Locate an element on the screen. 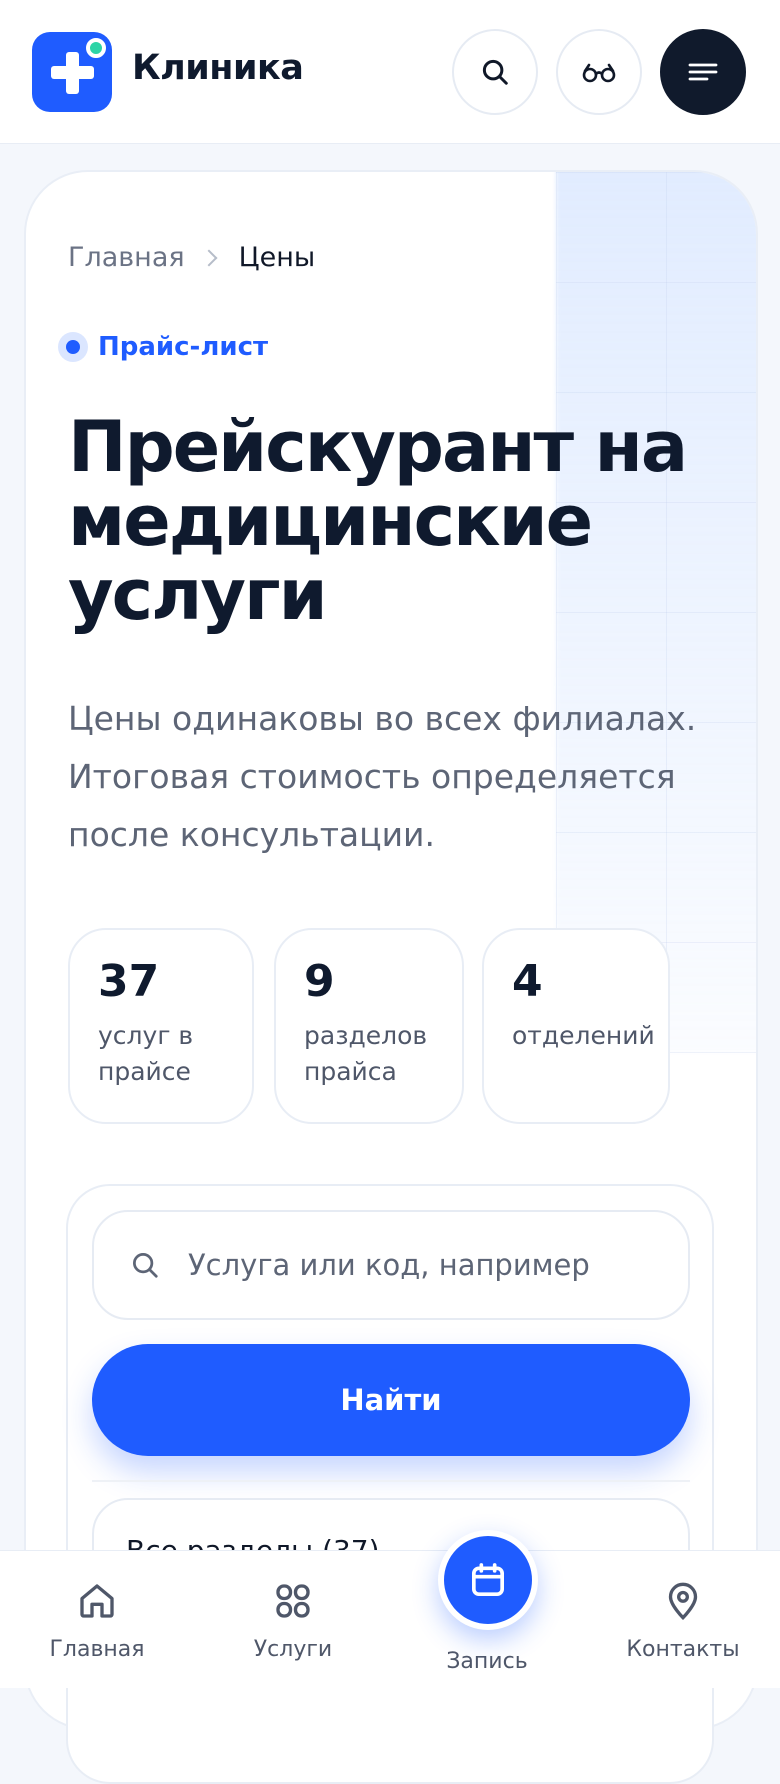 This screenshot has width=780, height=1784. stat-card-departments: 4 отделений is located at coordinates (576, 1026).